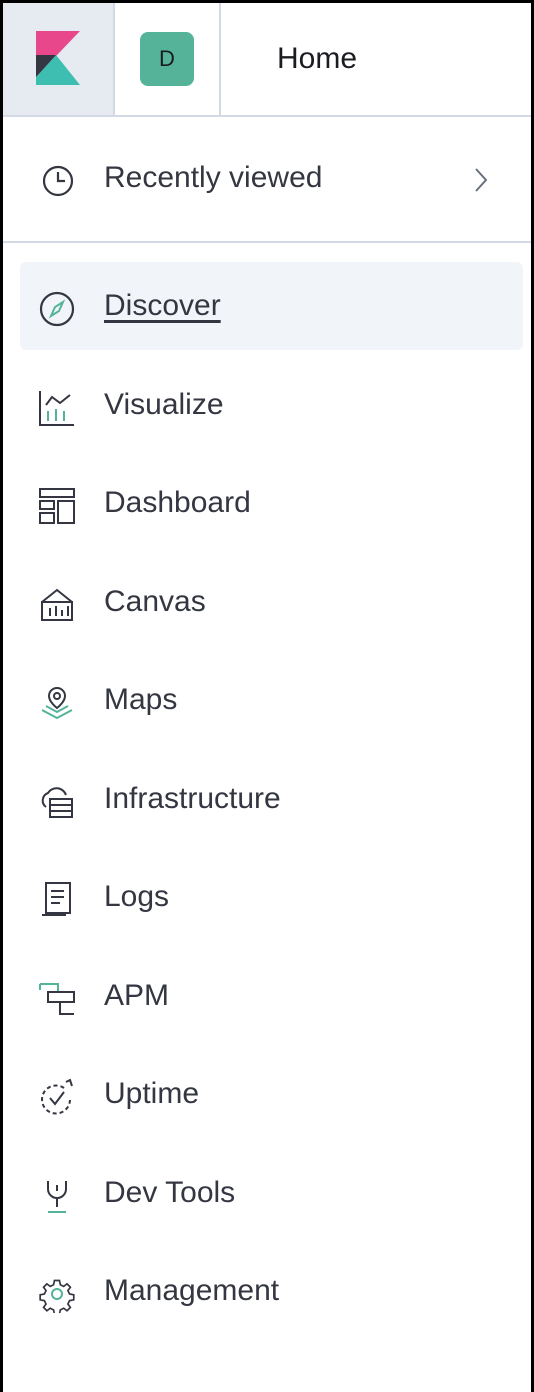 The width and height of the screenshot is (534, 1392). I want to click on nav-item-management: Management, so click(271, 1291).